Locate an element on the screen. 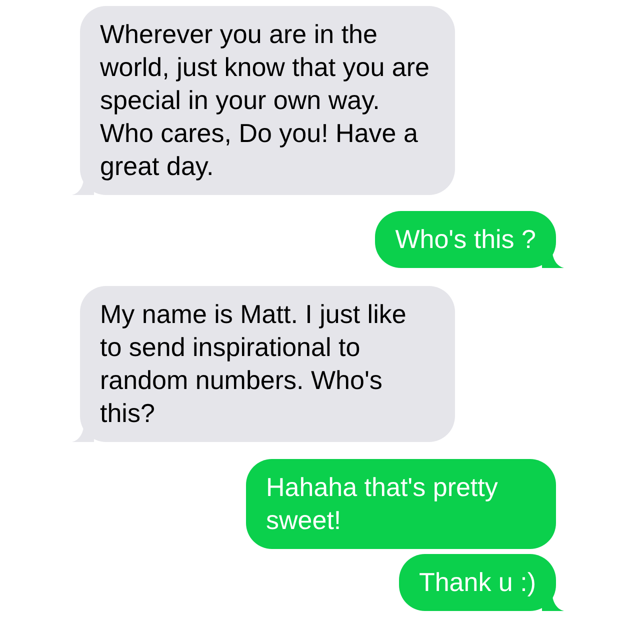 This screenshot has width=640, height=640. message-bubble: My name is Matt. I just like to send inspirational to random numbers. Who's this? is located at coordinates (267, 364).